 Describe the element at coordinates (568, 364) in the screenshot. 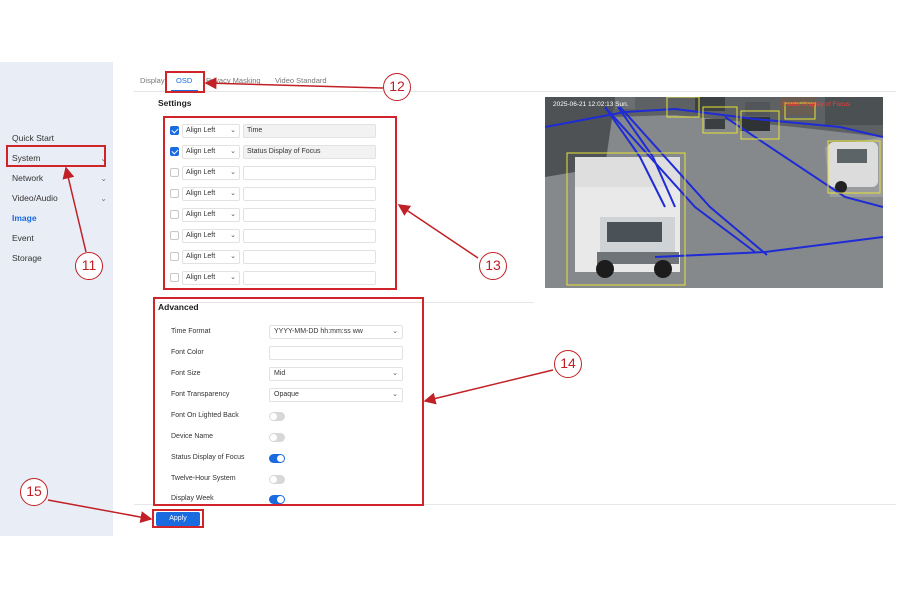

I see `annotation-badge-14: 14` at that location.